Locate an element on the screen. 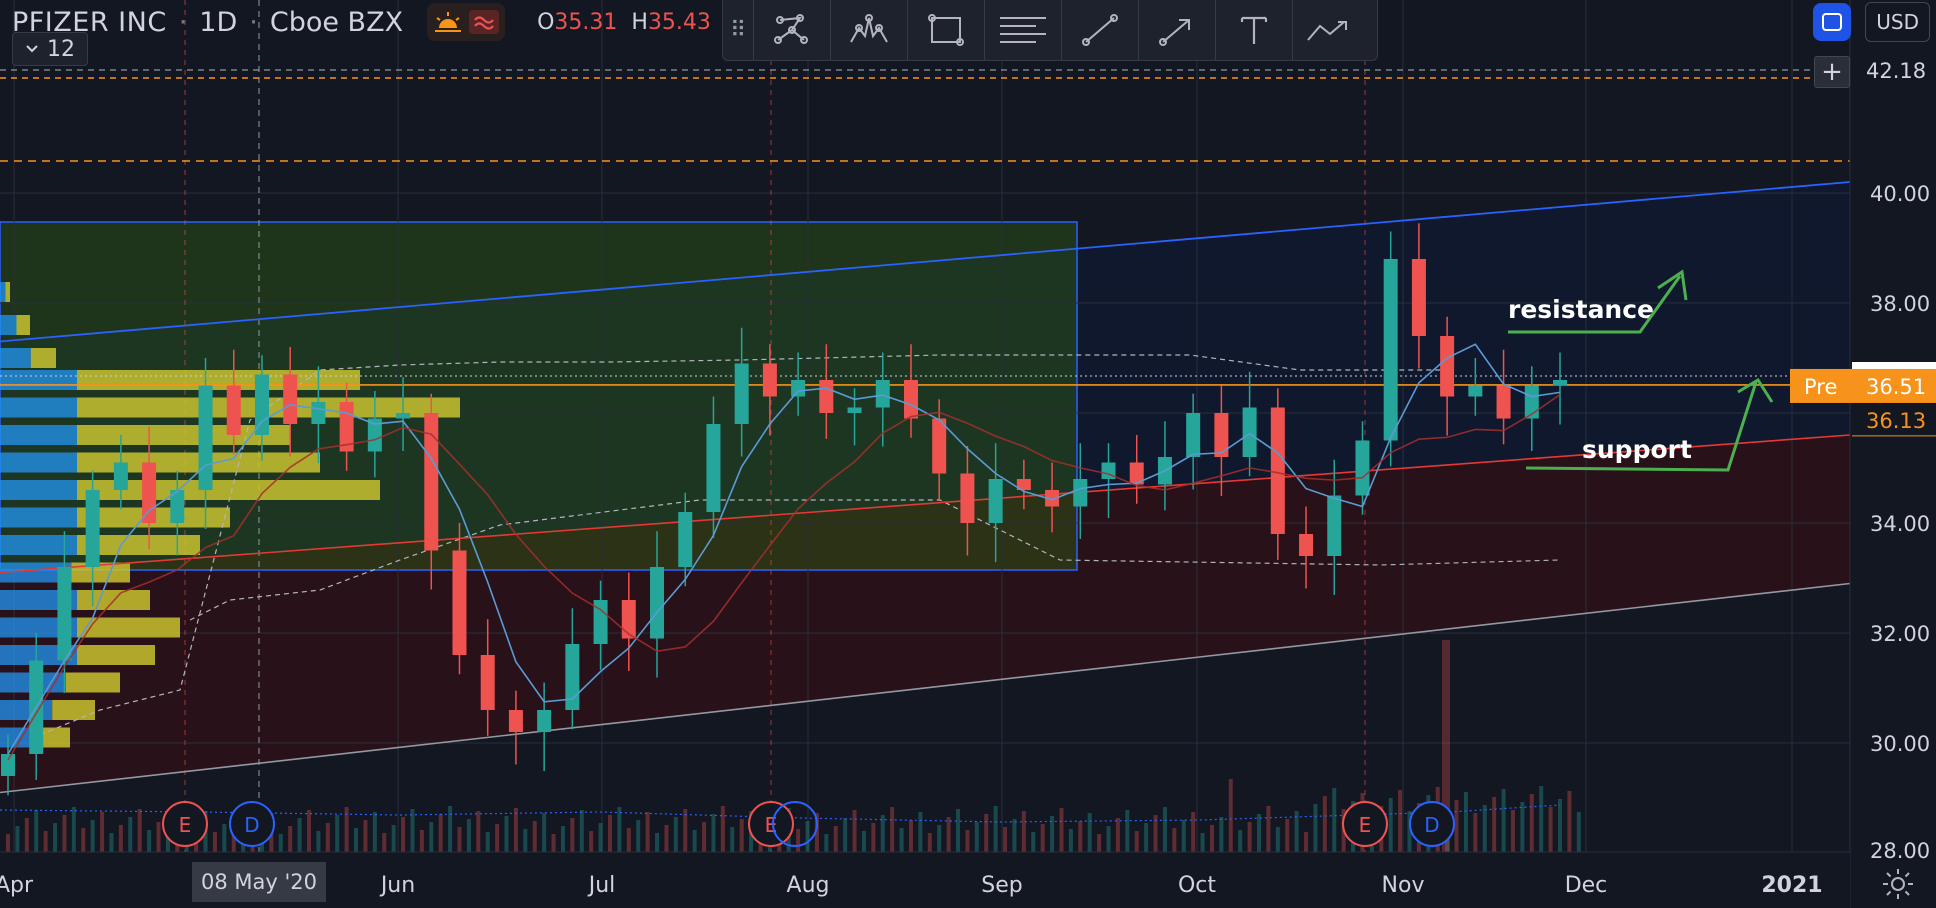 The height and width of the screenshot is (908, 1936). arrow-tool is located at coordinates (1176, 30).